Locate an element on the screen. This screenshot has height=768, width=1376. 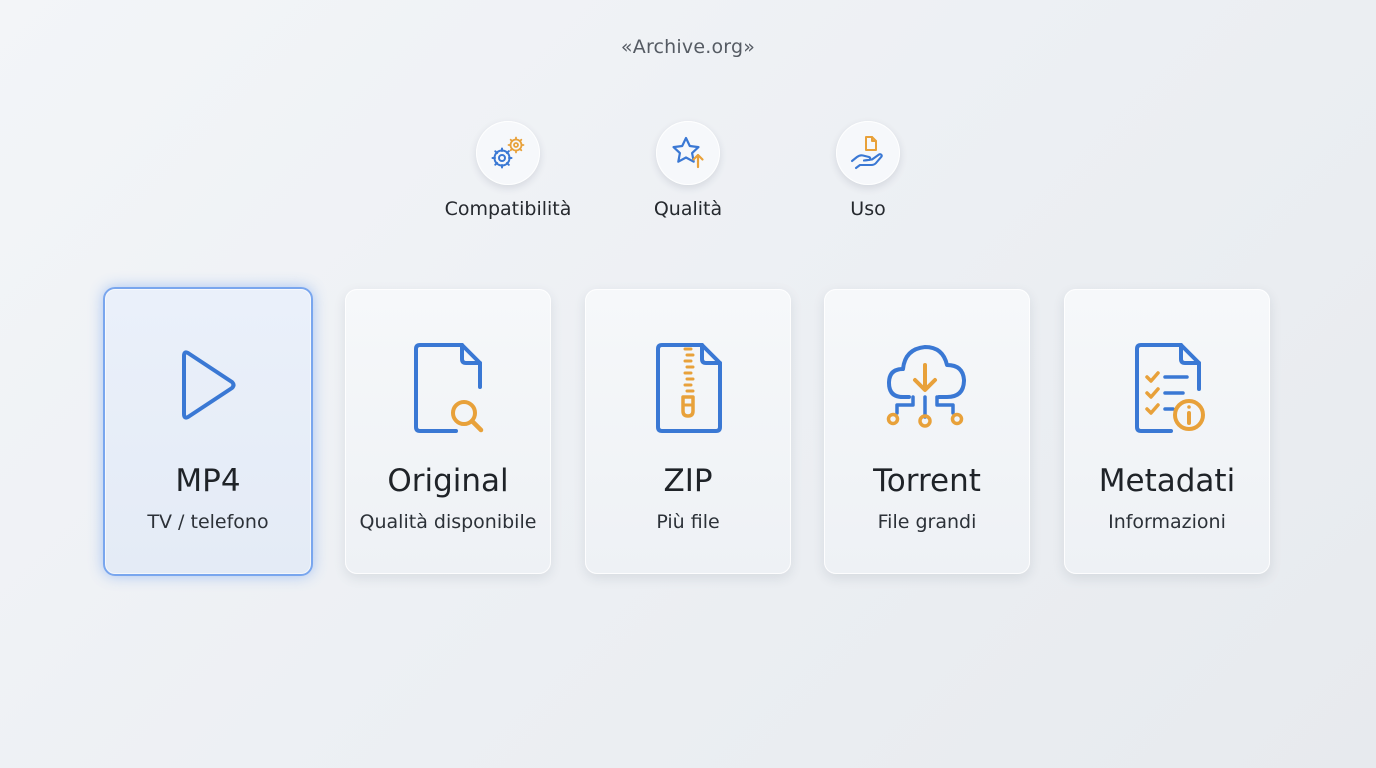
info-document-icon is located at coordinates (1170, 388).